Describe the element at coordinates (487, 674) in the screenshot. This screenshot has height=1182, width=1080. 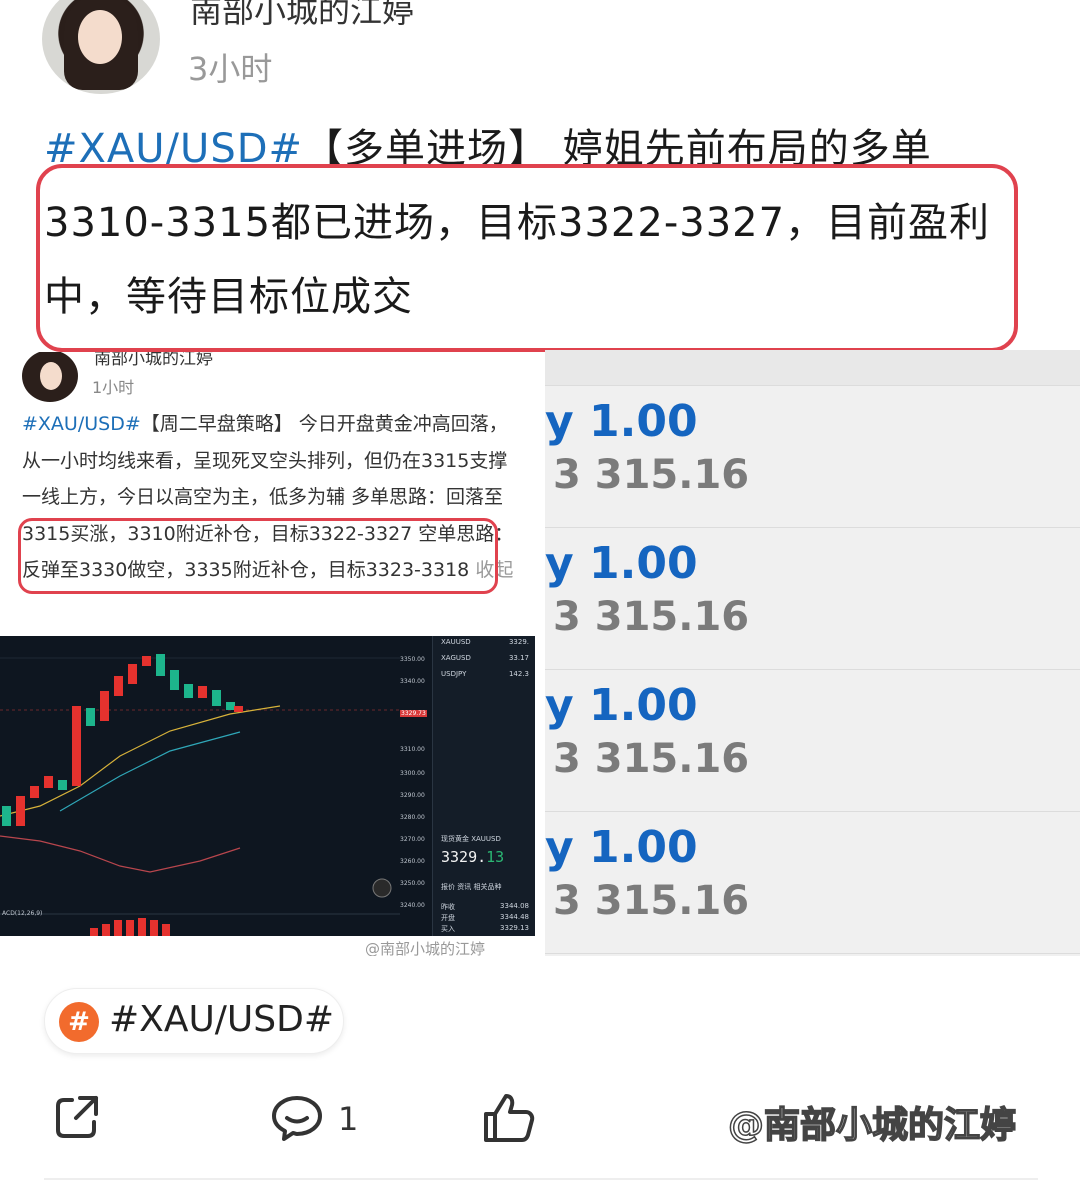
I see `watchlist-item: USDJPY 142.3` at that location.